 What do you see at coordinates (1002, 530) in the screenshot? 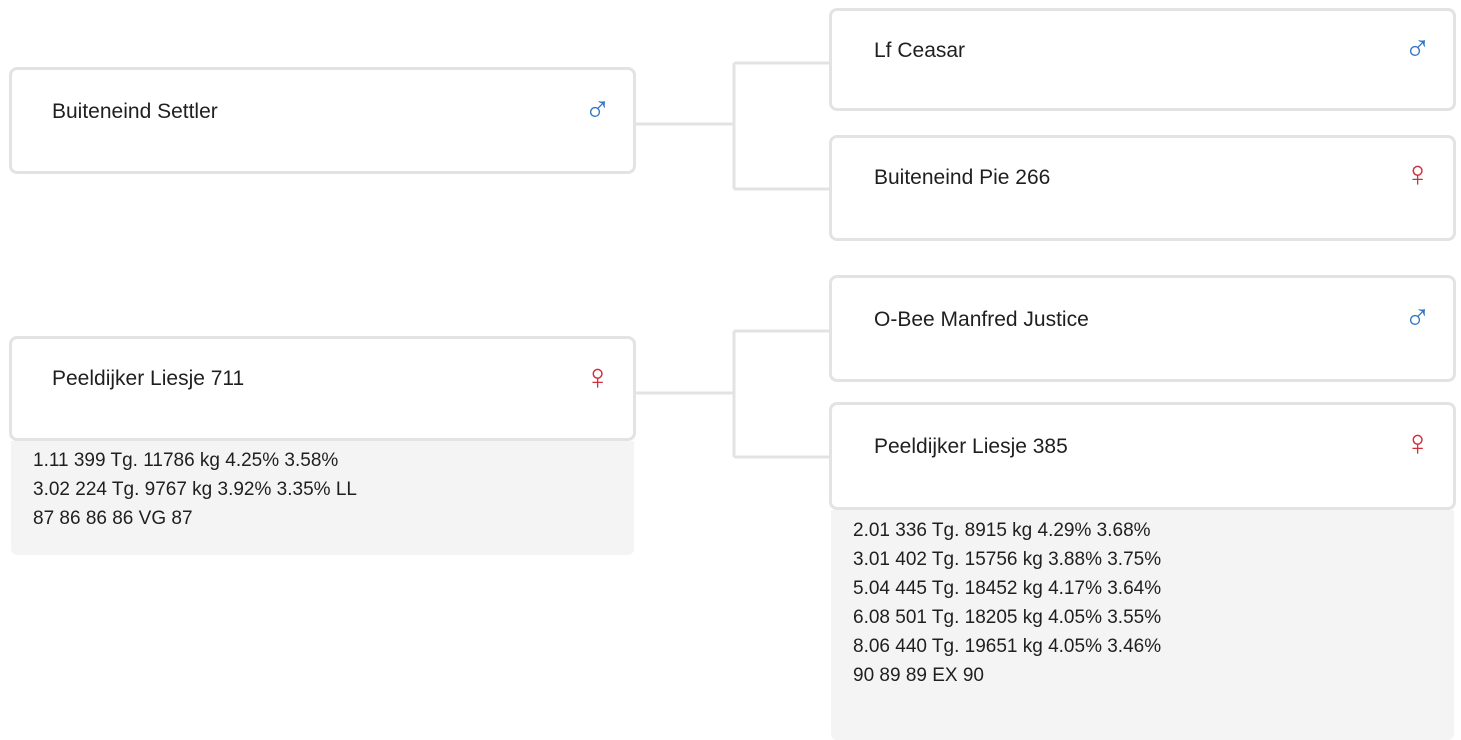
I see `lactation-record: 2.01 336 Tg. 8915 kg 4.29% 3.68%` at bounding box center [1002, 530].